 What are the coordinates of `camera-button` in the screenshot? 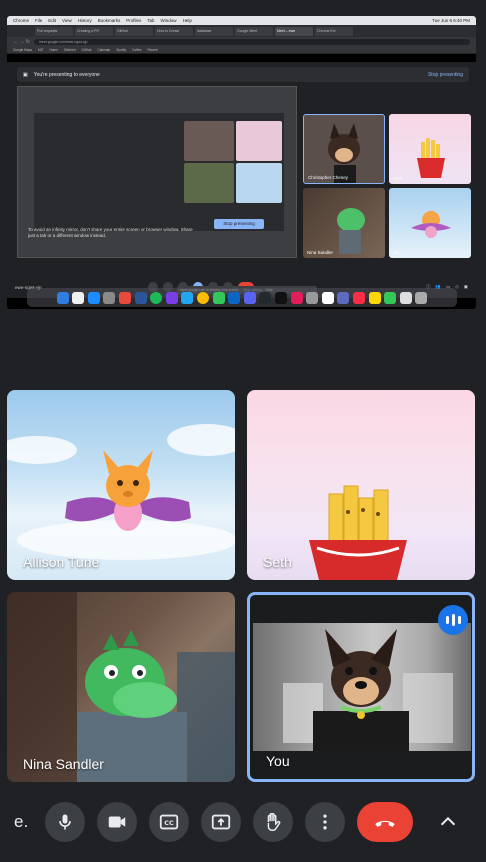 It's located at (117, 822).